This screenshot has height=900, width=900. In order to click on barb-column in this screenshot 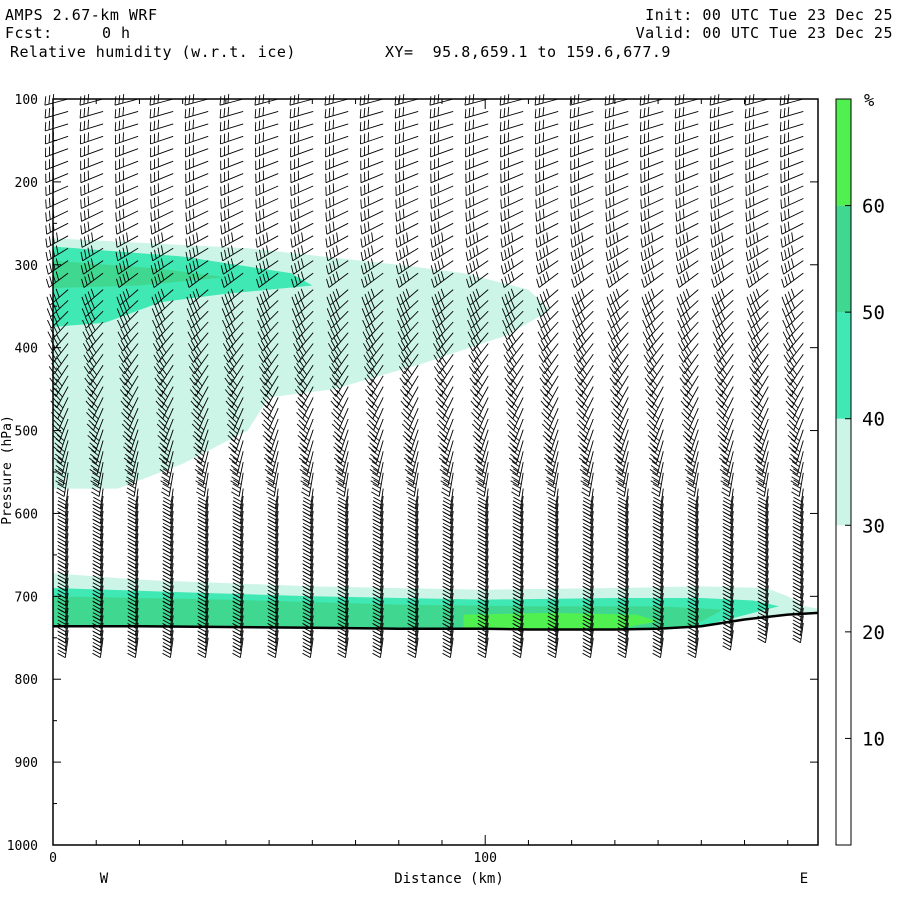, I will do `click(441, 376)`.